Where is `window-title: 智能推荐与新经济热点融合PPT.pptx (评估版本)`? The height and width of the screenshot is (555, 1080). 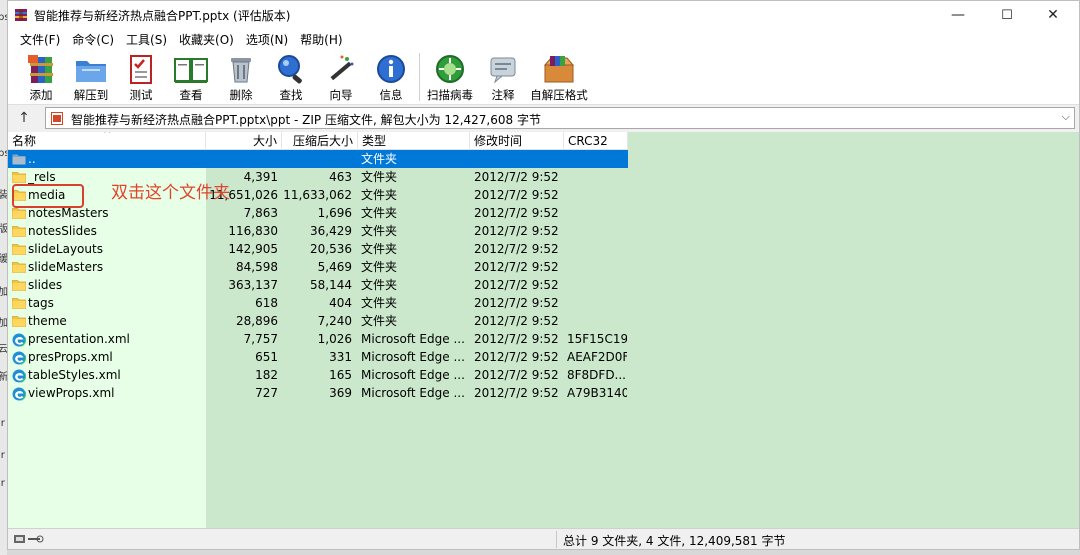
window-title: 智能推荐与新经济热点融合PPT.pptx (评估版本) is located at coordinates (162, 16).